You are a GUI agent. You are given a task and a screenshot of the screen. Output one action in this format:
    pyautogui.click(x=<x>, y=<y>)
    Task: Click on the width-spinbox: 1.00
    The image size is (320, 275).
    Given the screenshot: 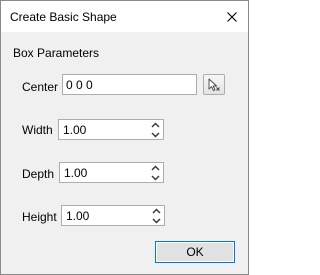 What is the action you would take?
    pyautogui.click(x=111, y=129)
    